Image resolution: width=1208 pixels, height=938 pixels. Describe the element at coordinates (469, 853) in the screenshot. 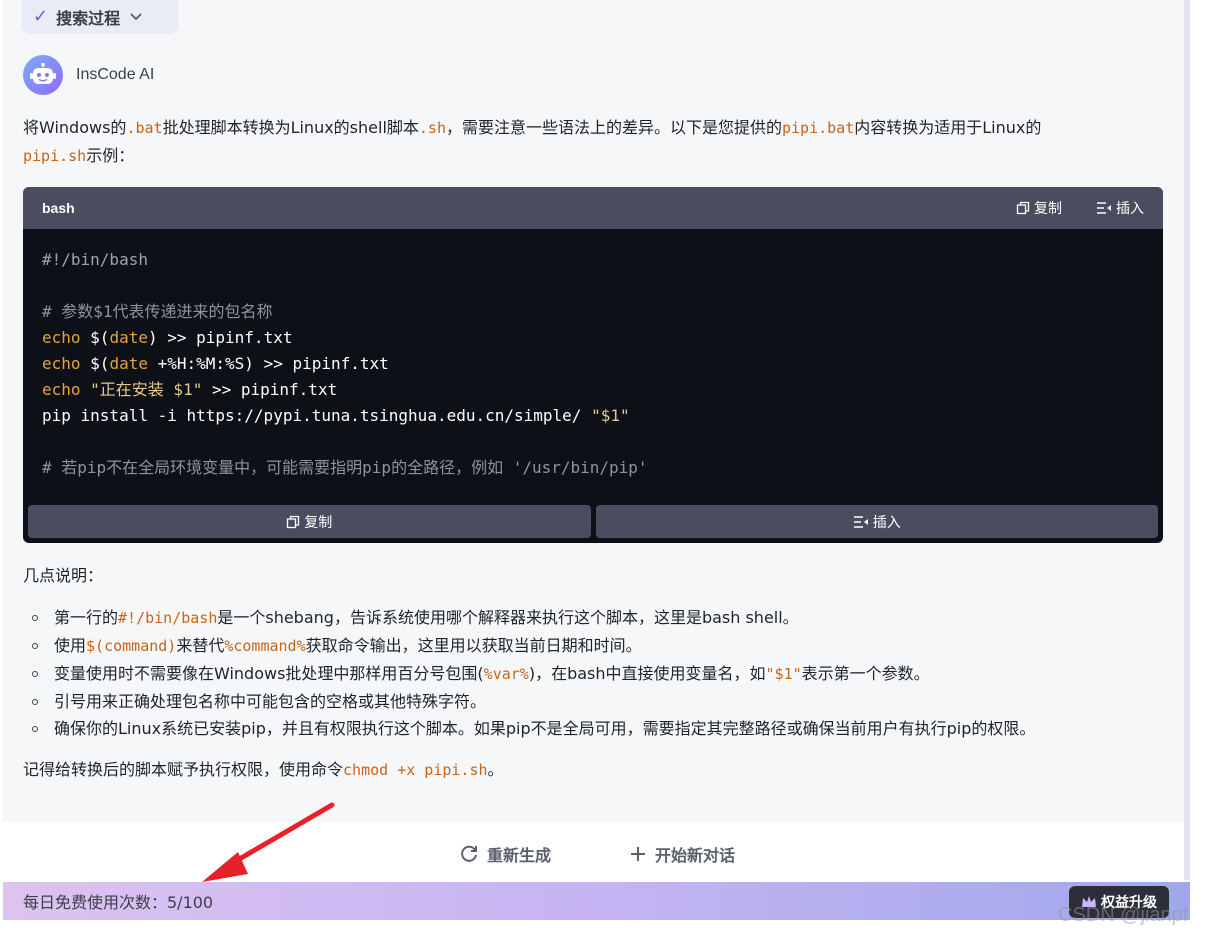

I see `refresh-icon` at that location.